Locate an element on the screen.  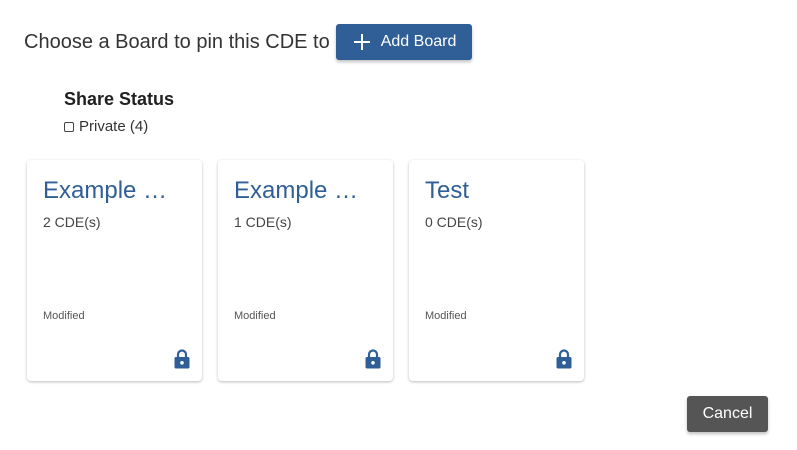
board-title: Test is located at coordinates (447, 190).